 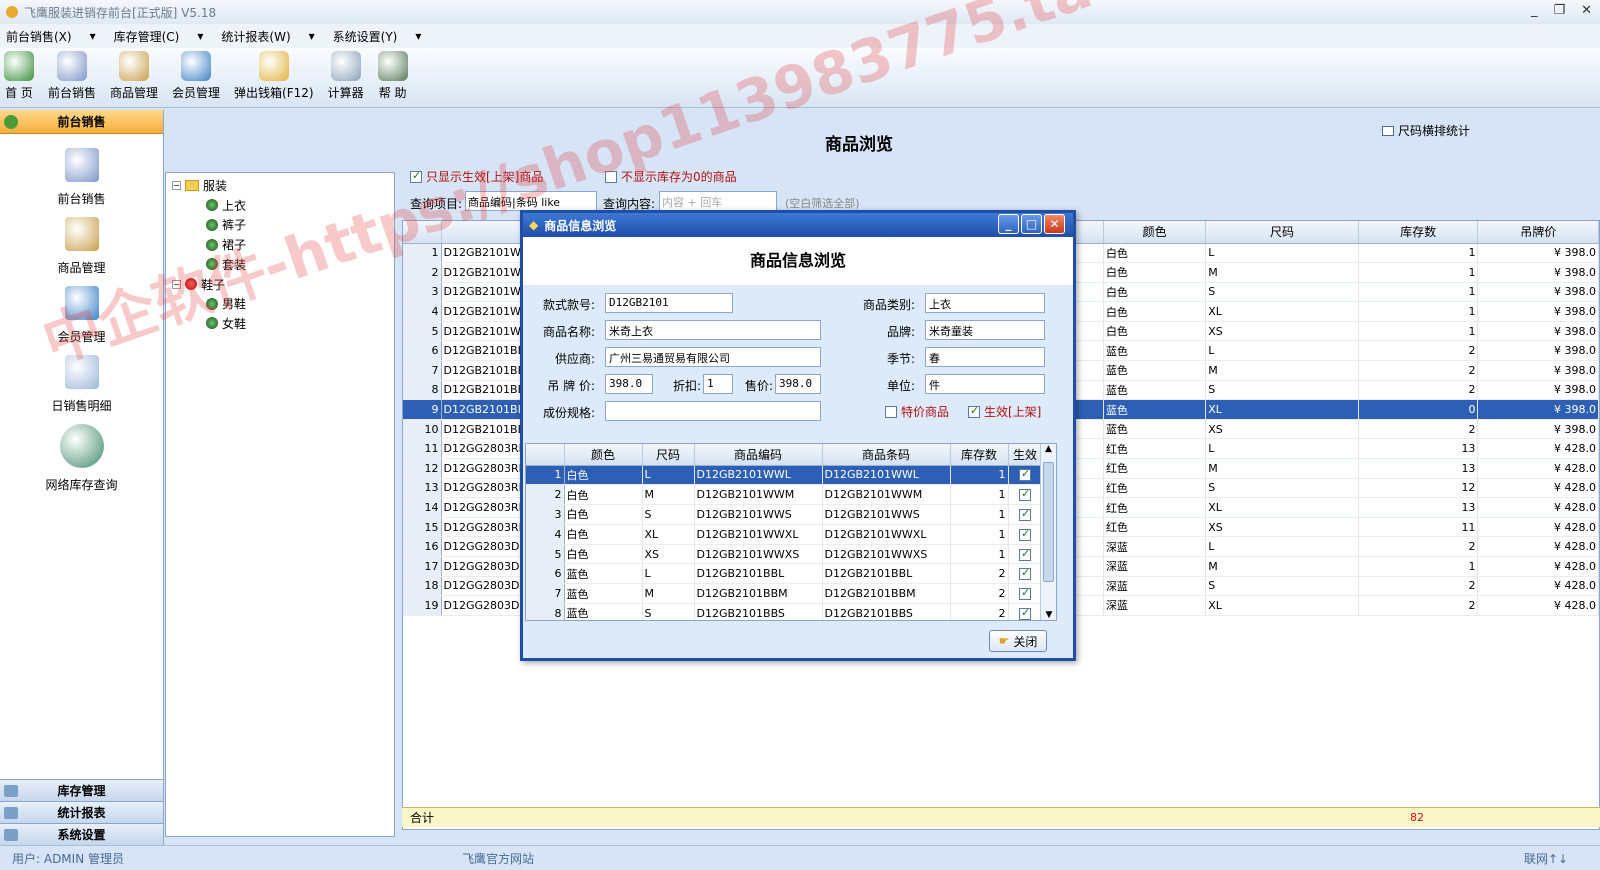 What do you see at coordinates (81, 315) in the screenshot?
I see `sidebar-item-2: 会员管理` at bounding box center [81, 315].